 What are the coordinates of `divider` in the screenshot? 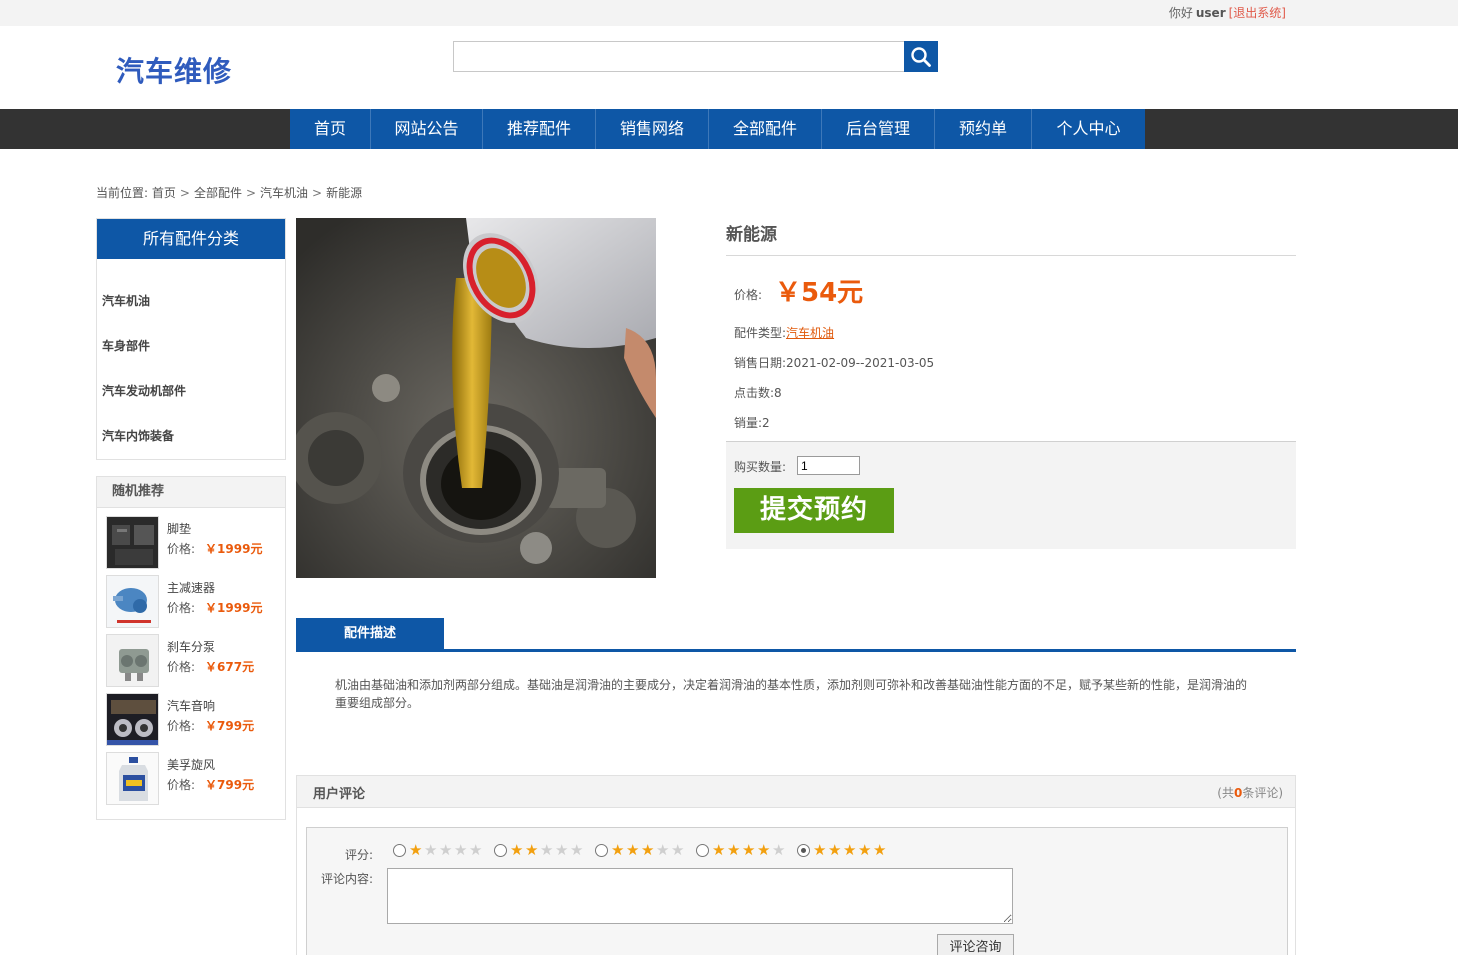 It's located at (1011, 255).